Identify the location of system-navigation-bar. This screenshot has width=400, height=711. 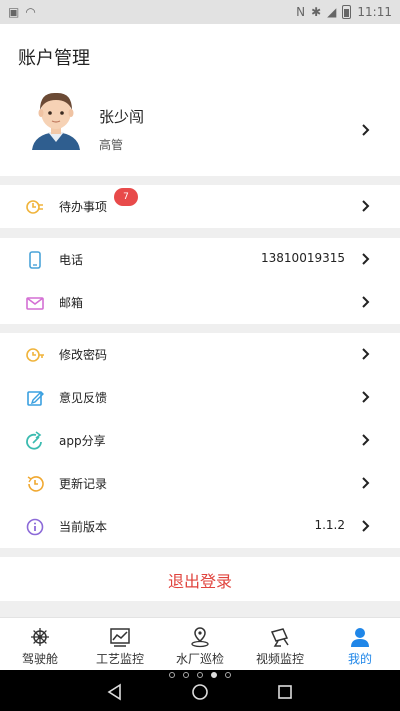
(200, 690).